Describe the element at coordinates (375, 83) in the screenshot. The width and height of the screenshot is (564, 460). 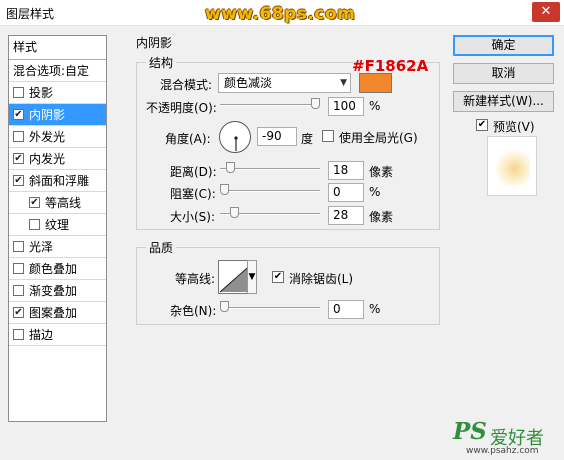
I see `shadow-color-swatch` at that location.